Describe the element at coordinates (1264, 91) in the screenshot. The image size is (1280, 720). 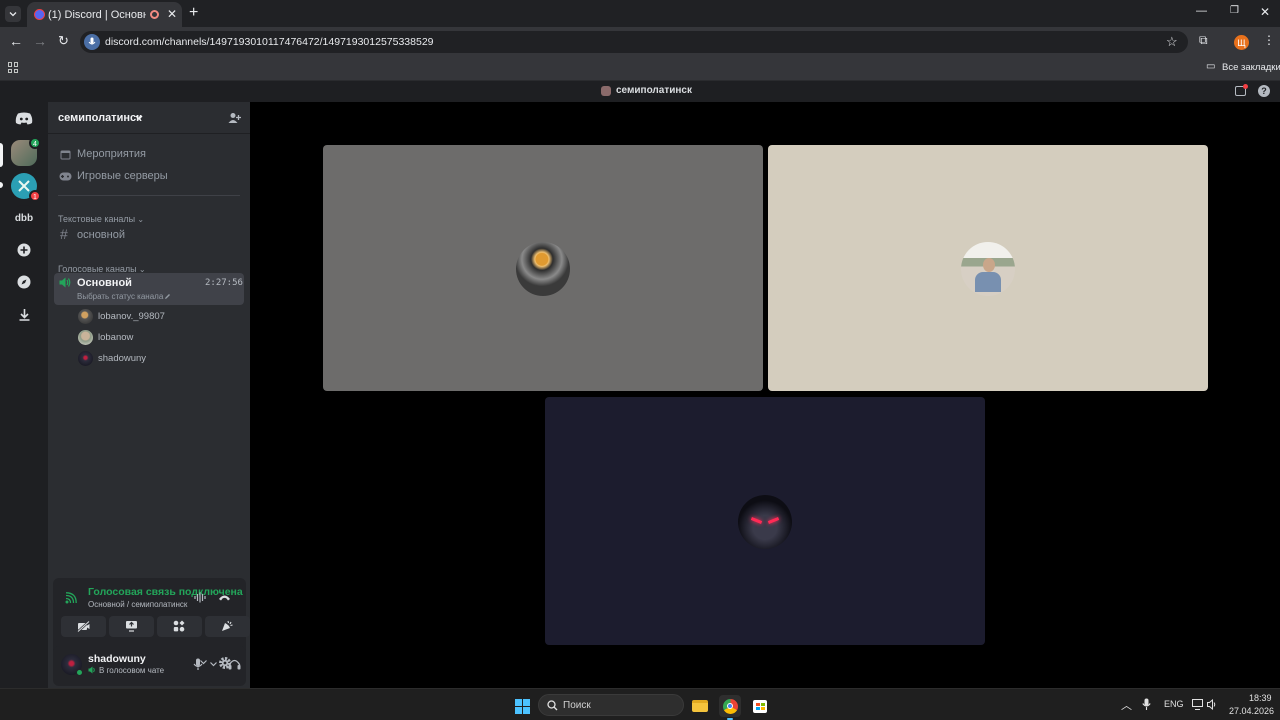
I see `help-icon: ?` at that location.